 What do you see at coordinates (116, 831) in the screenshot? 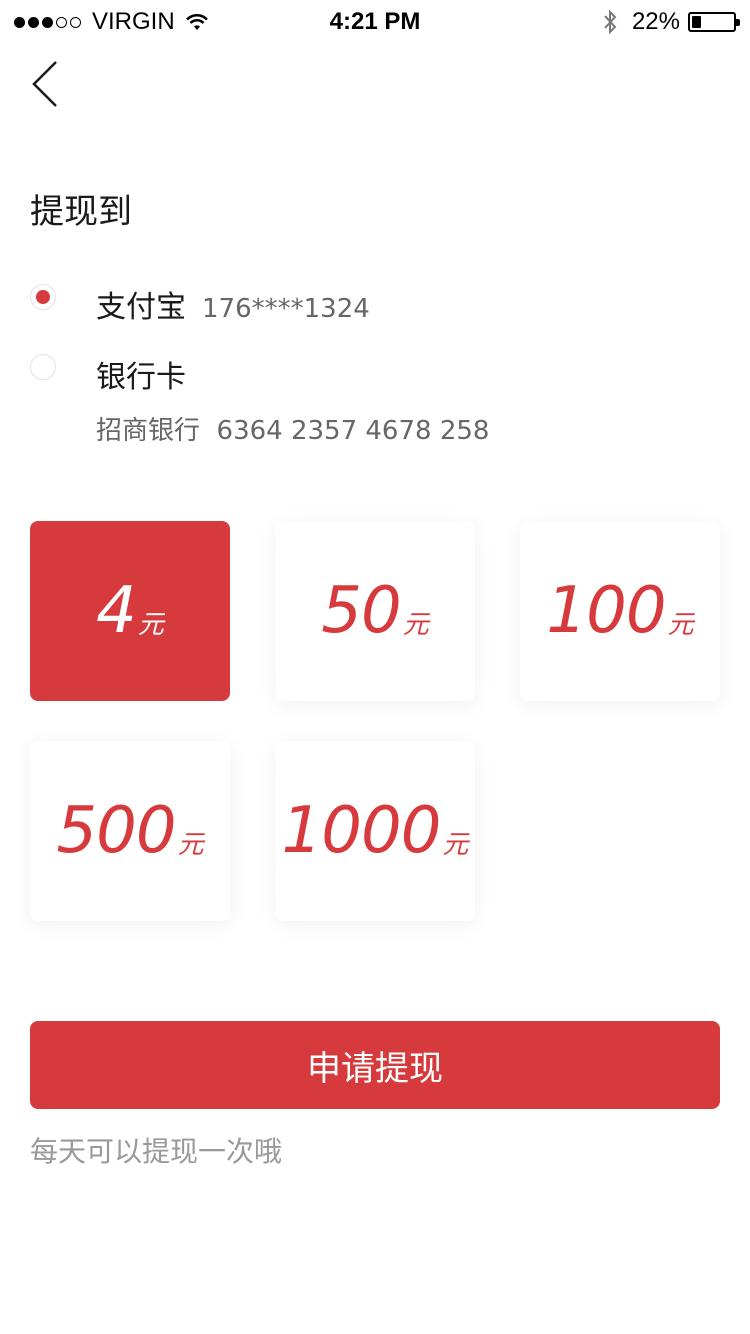
I see `amount-value: 500` at bounding box center [116, 831].